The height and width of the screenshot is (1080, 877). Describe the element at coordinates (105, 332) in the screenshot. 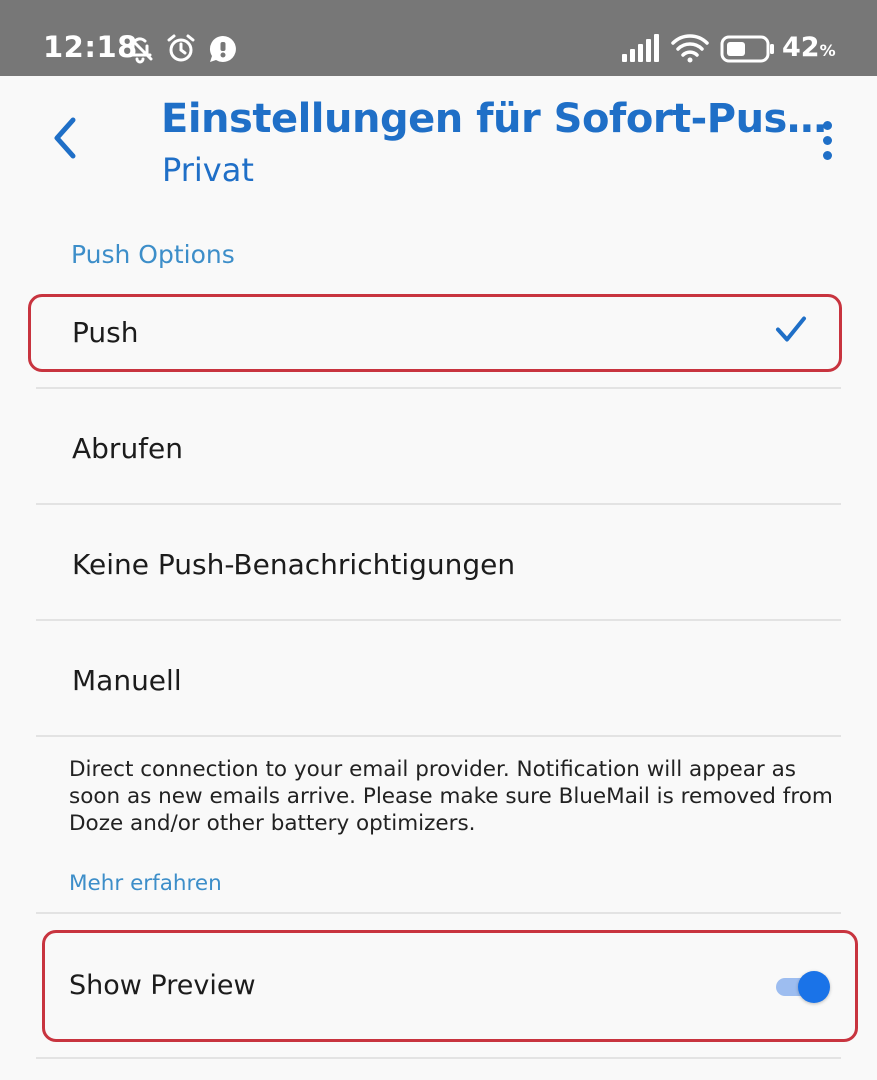

I see `option-label: Push` at that location.